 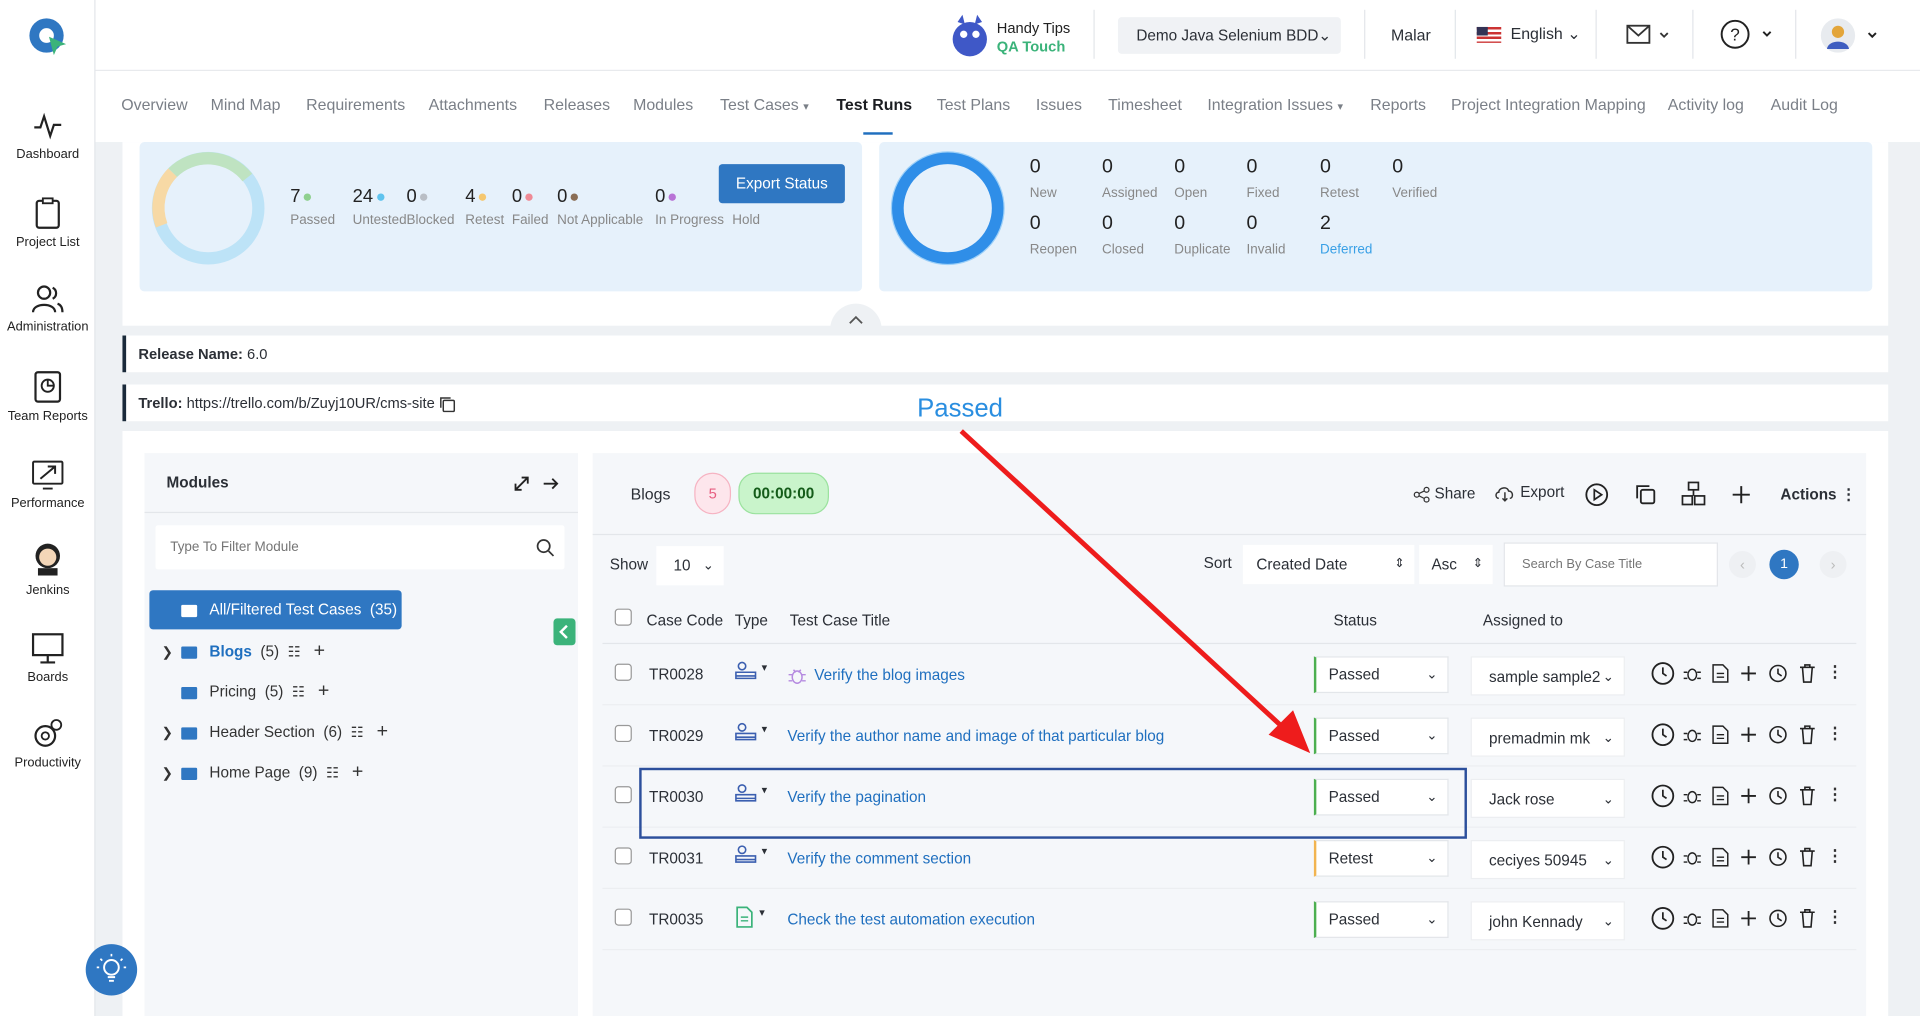 I want to click on expand-icon, so click(x=522, y=484).